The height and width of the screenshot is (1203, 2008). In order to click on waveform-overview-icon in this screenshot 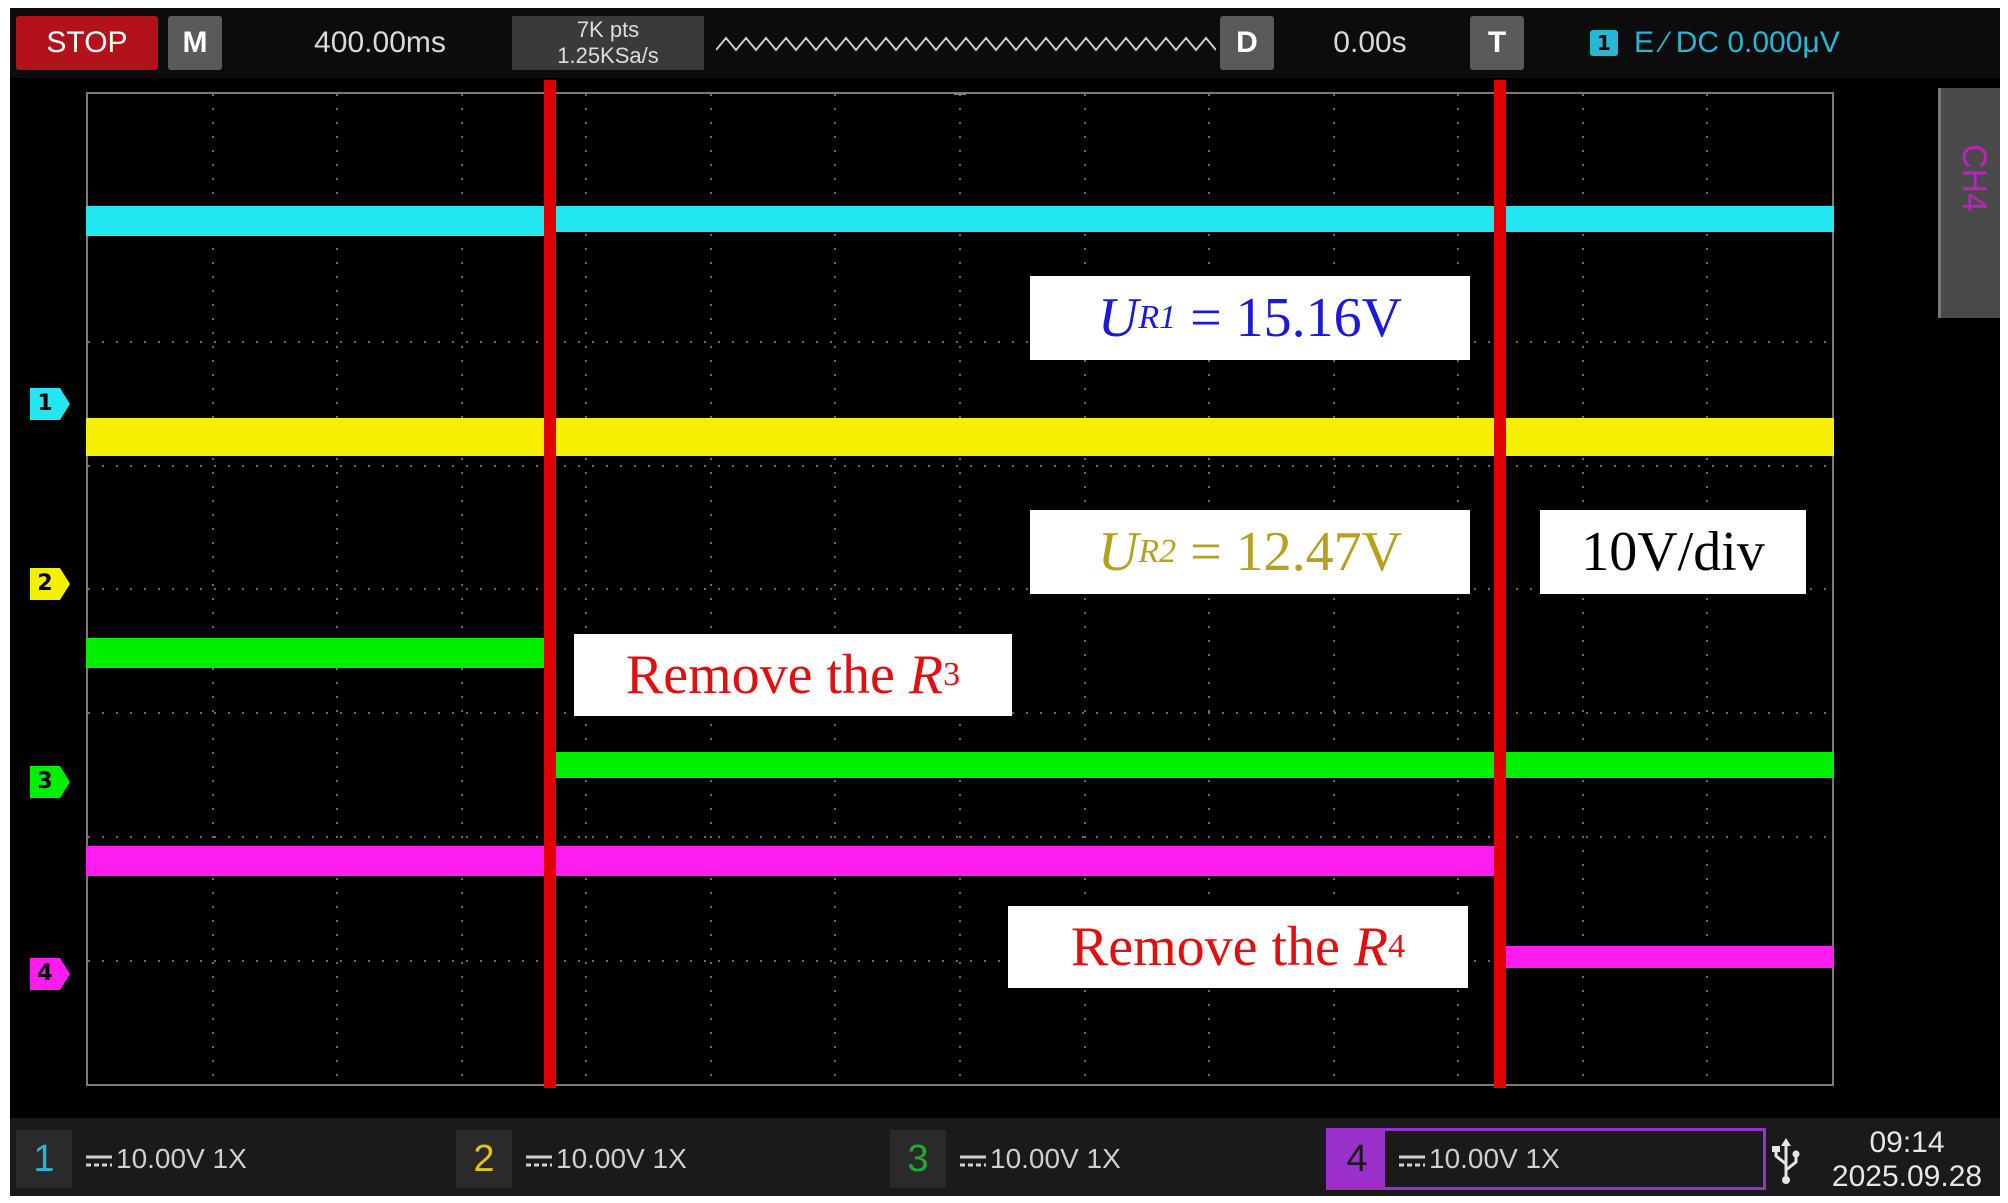, I will do `click(966, 44)`.